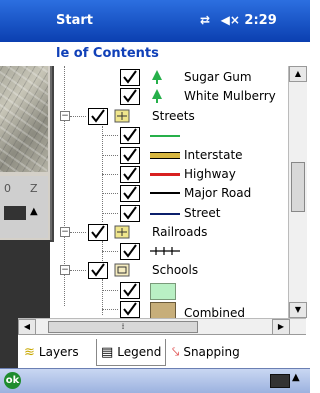 This screenshot has width=320, height=393. I want to click on bottom-bar: ok ▲, so click(155, 380).